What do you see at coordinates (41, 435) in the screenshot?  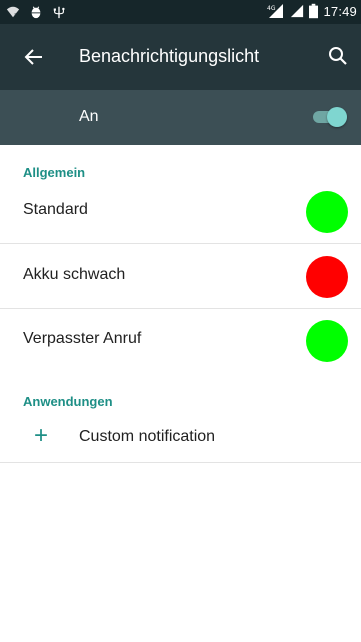 I see `add-icon: +` at bounding box center [41, 435].